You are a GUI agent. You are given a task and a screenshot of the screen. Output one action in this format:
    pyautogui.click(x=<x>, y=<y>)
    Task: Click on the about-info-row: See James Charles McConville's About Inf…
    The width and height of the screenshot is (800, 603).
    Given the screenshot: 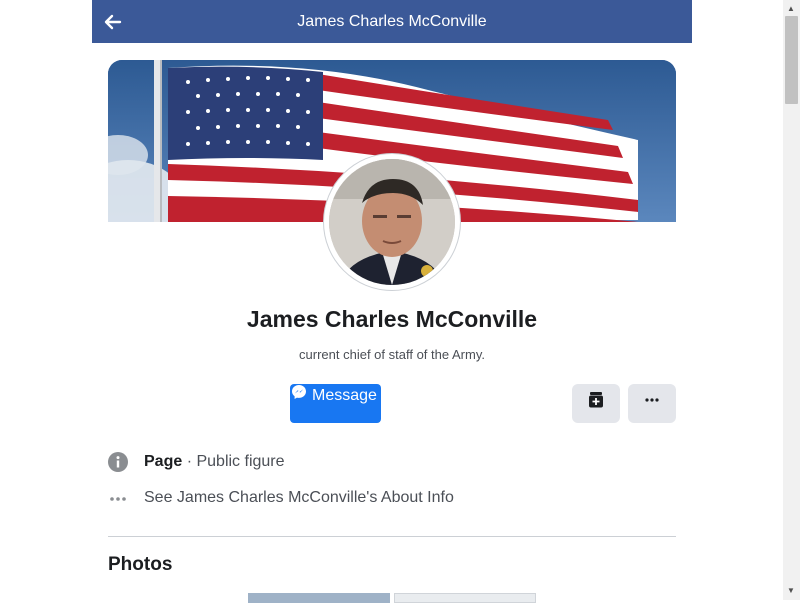 What is the action you would take?
    pyautogui.click(x=392, y=498)
    